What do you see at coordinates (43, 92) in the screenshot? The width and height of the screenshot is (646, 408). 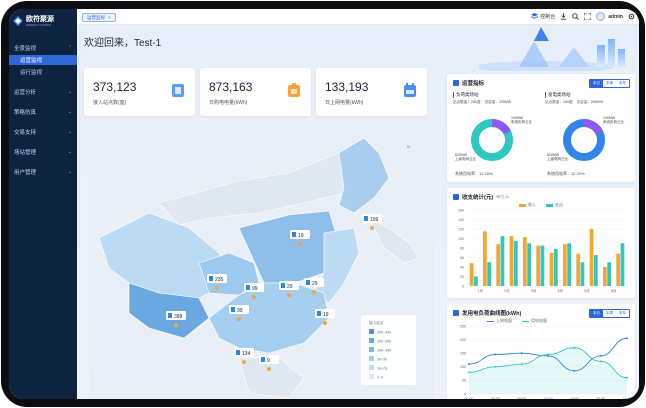 I see `sidebar-item-analysis: 运营分析 ⌄` at bounding box center [43, 92].